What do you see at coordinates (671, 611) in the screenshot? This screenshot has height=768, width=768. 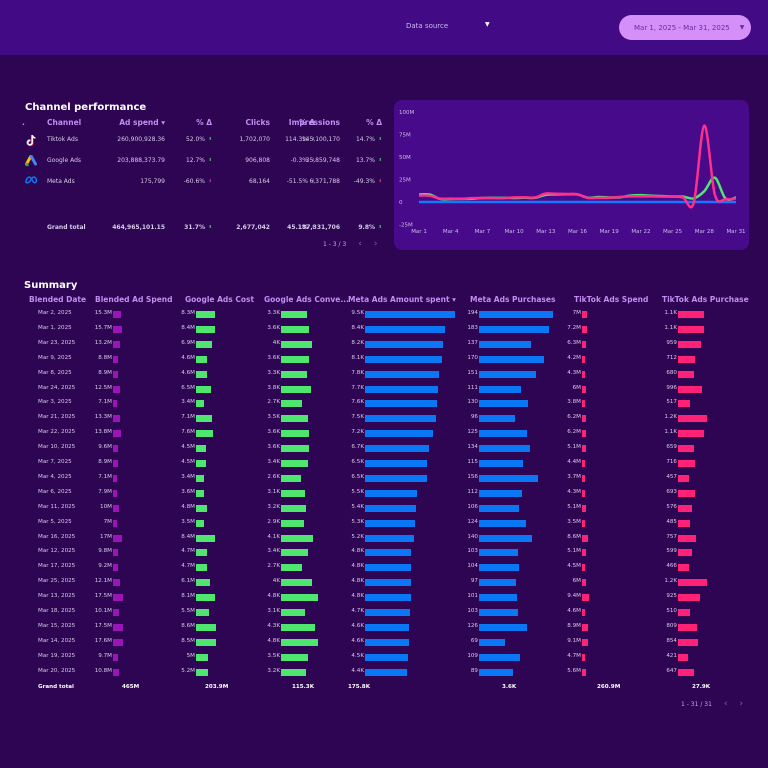 I see `value-cell: 510` at bounding box center [671, 611].